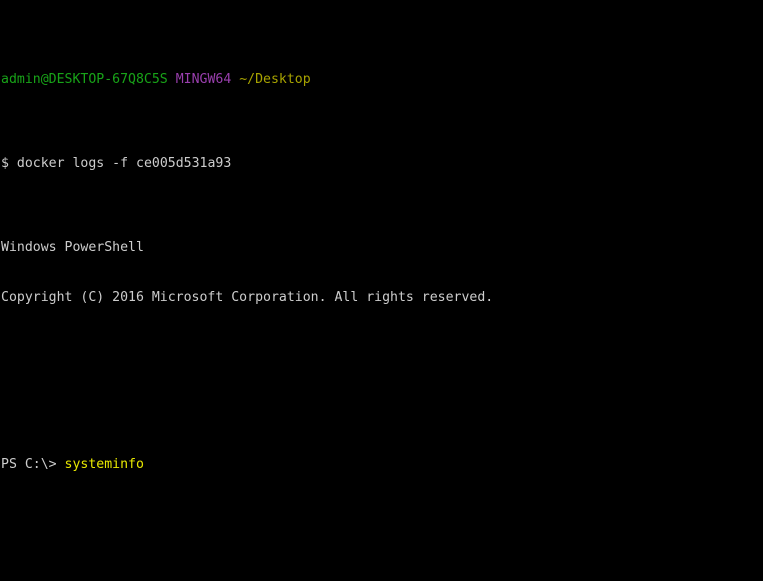  What do you see at coordinates (104, 465) in the screenshot?
I see `systeminfo-command: systeminfo` at bounding box center [104, 465].